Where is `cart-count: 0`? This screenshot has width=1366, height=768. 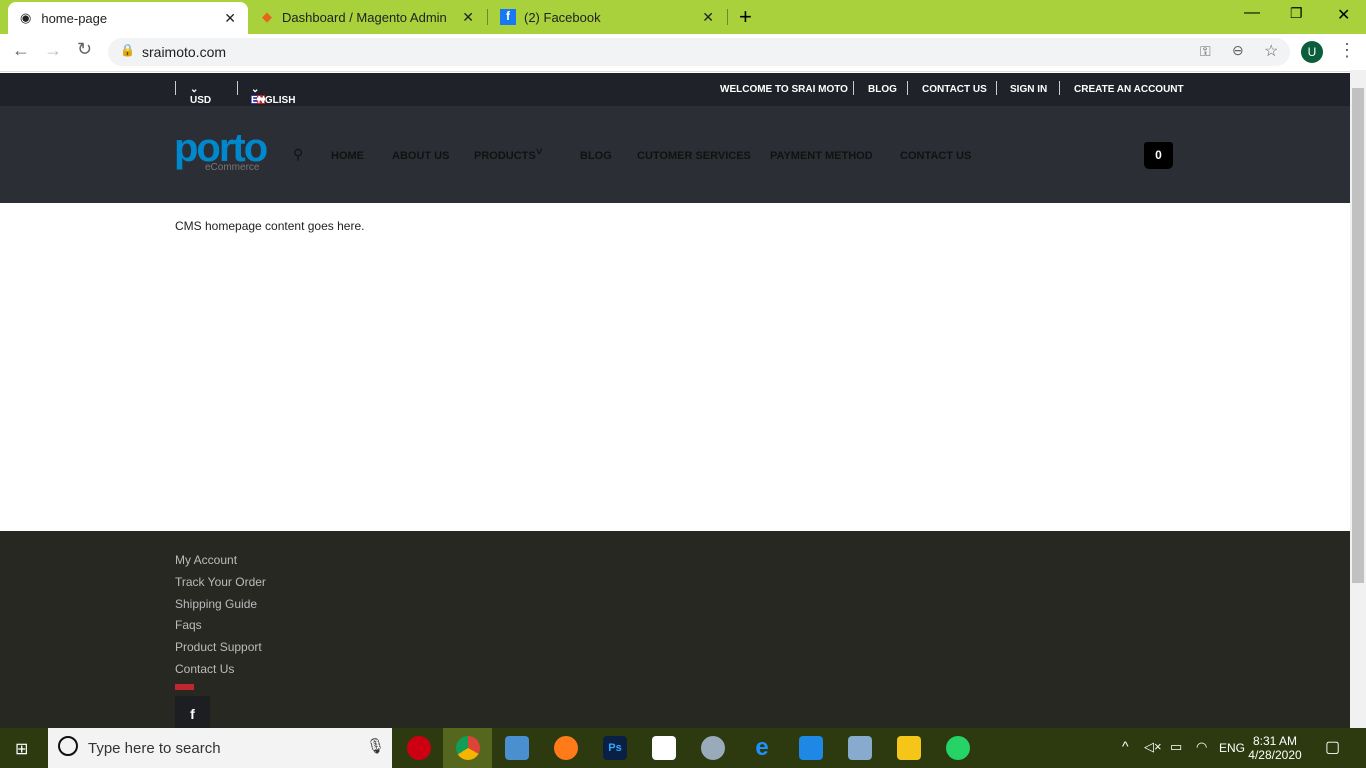 cart-count: 0 is located at coordinates (1158, 155).